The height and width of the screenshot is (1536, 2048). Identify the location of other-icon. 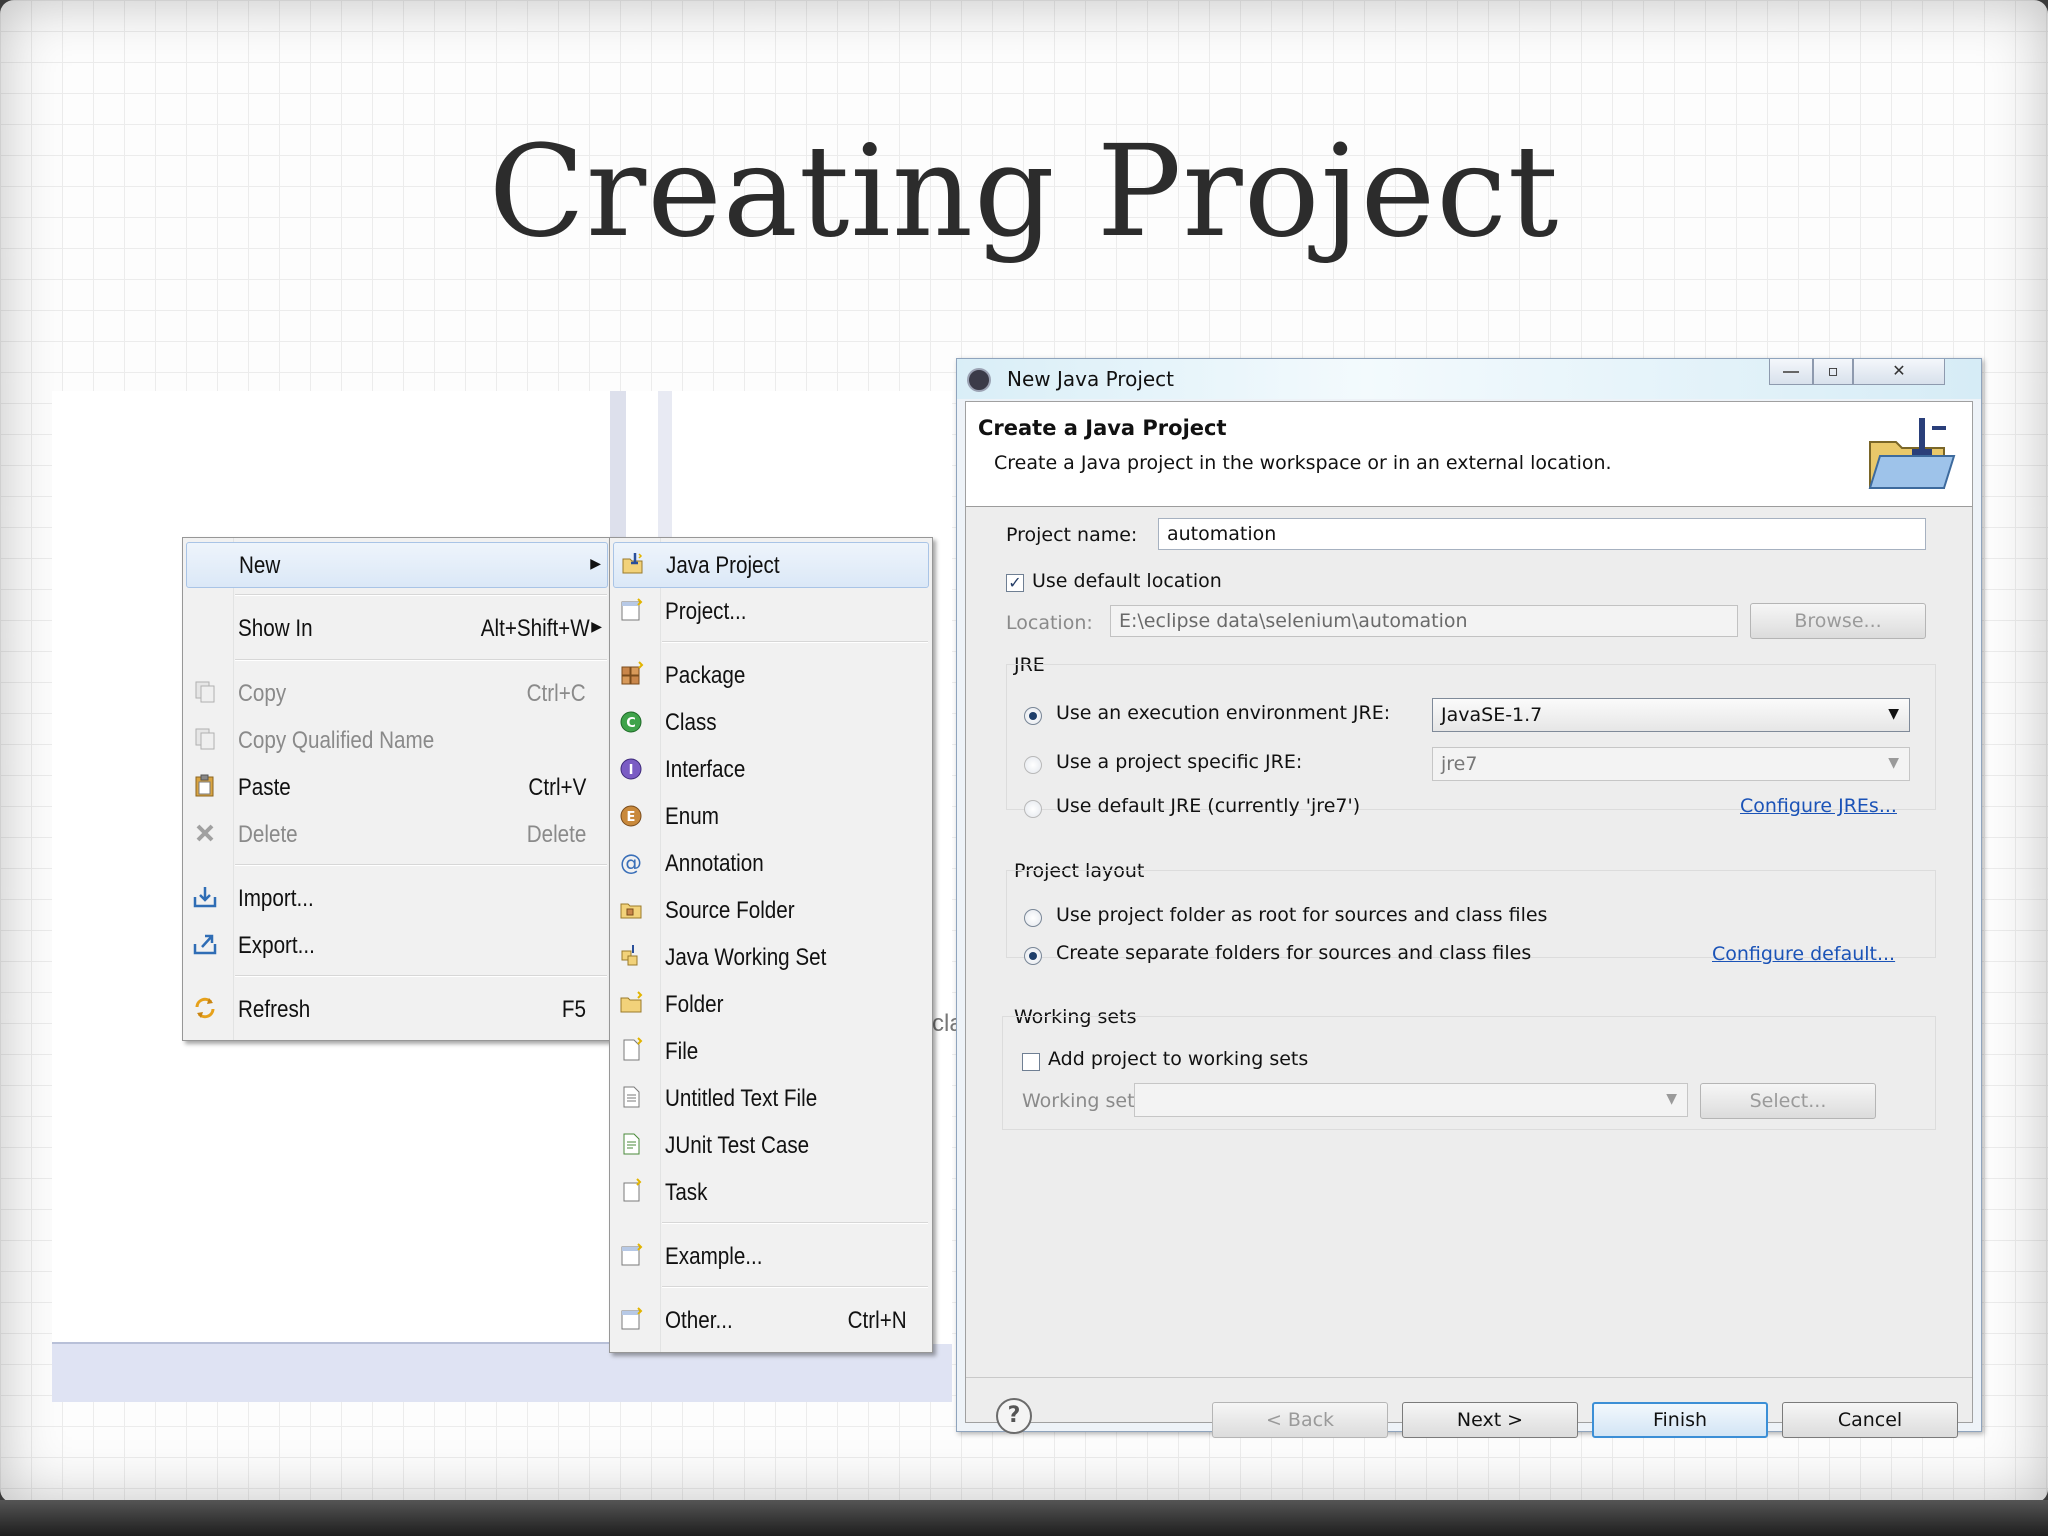
(632, 1318).